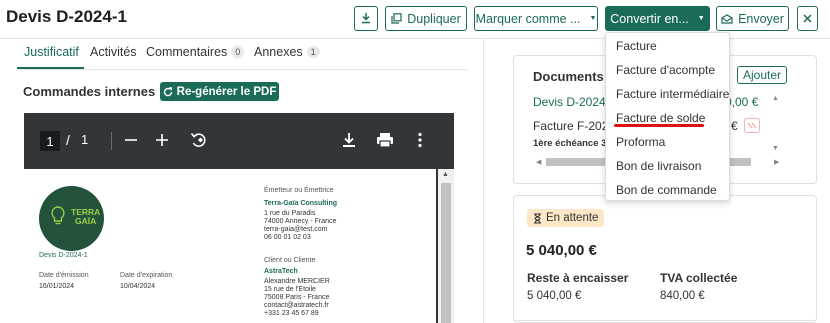 This screenshot has height=323, width=830. I want to click on pdf-issuer-phone: 06 00 01 02 03, so click(287, 237).